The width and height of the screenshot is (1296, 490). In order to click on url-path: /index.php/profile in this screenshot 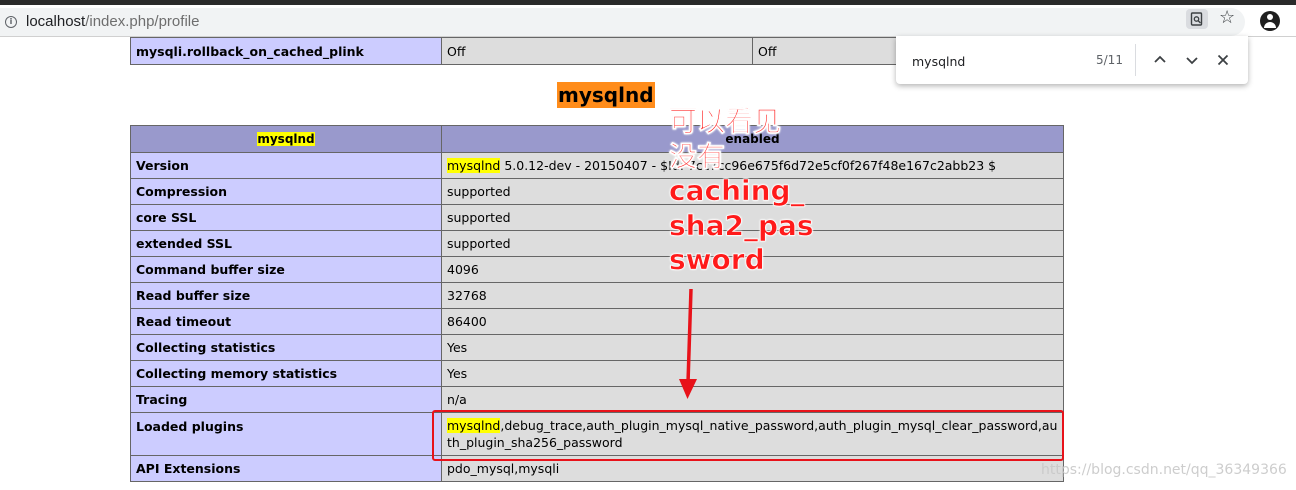, I will do `click(142, 21)`.